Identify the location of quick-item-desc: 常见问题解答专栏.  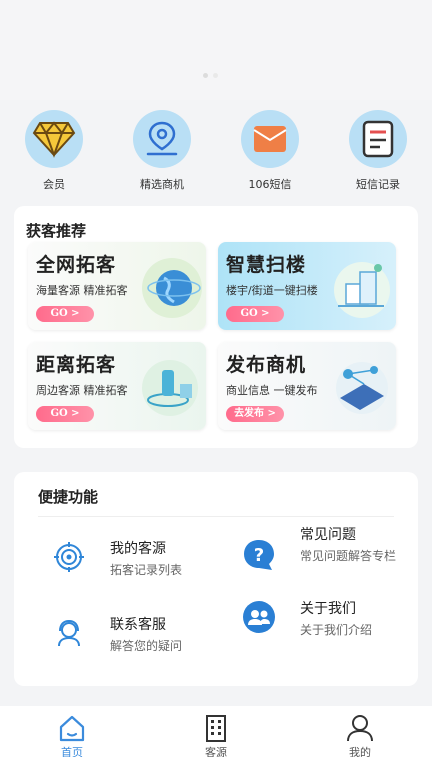
(348, 556).